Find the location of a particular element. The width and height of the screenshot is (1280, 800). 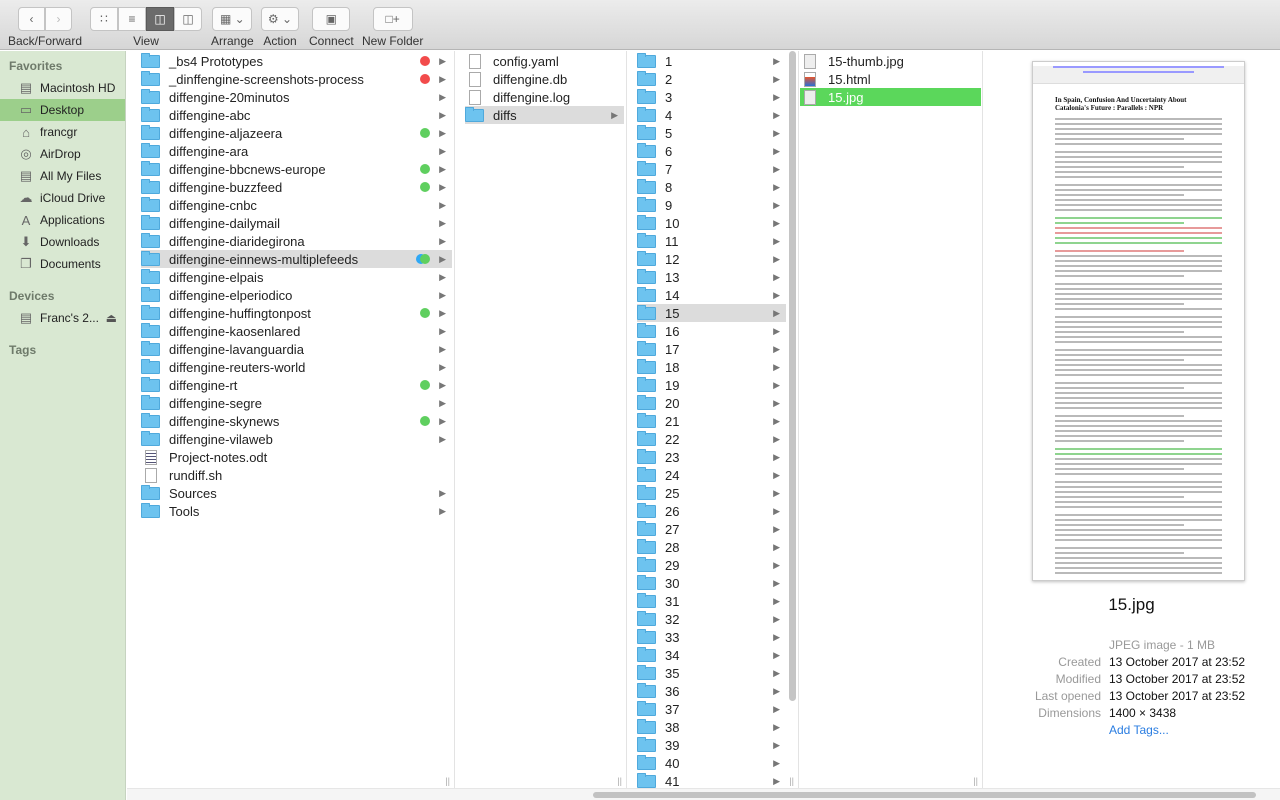

sidebar-item-francgr: ⌂ francgr is located at coordinates (62, 132).